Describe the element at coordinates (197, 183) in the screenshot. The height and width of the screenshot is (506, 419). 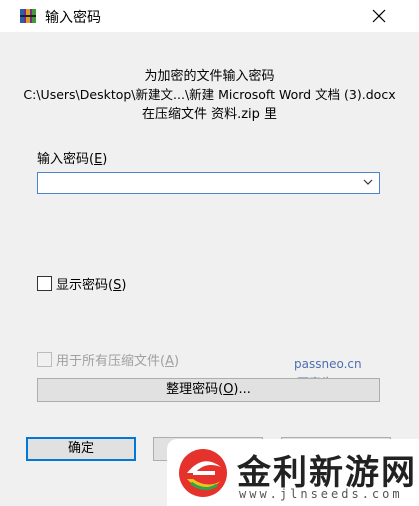
I see `password-input` at that location.